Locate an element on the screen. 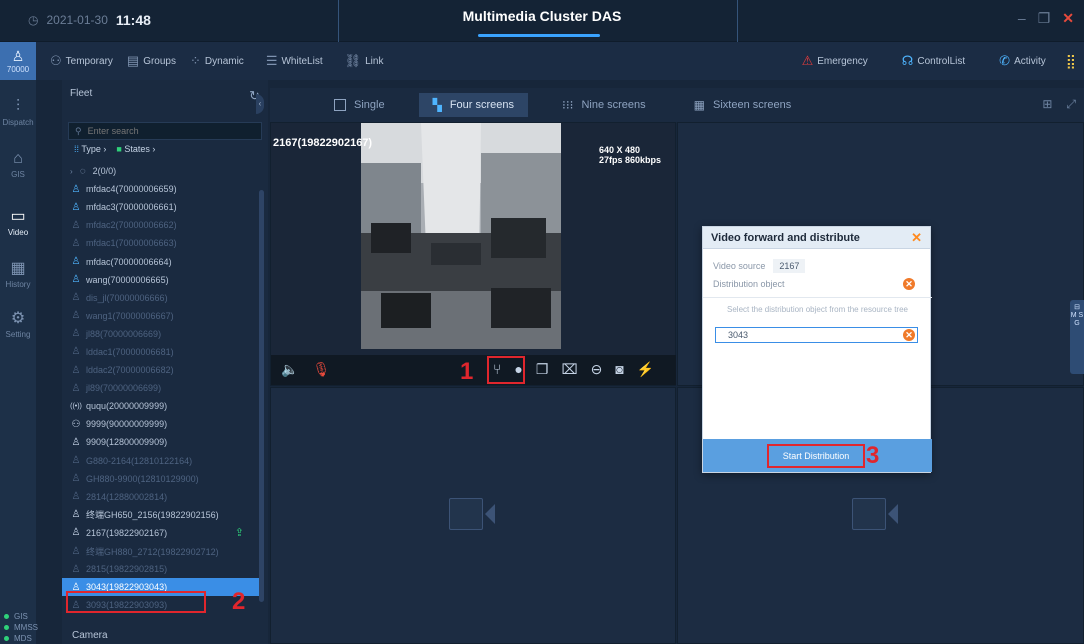 Image resolution: width=1084 pixels, height=644 pixels. tree-item: ♙ jl88(70000006669) is located at coordinates (166, 334).